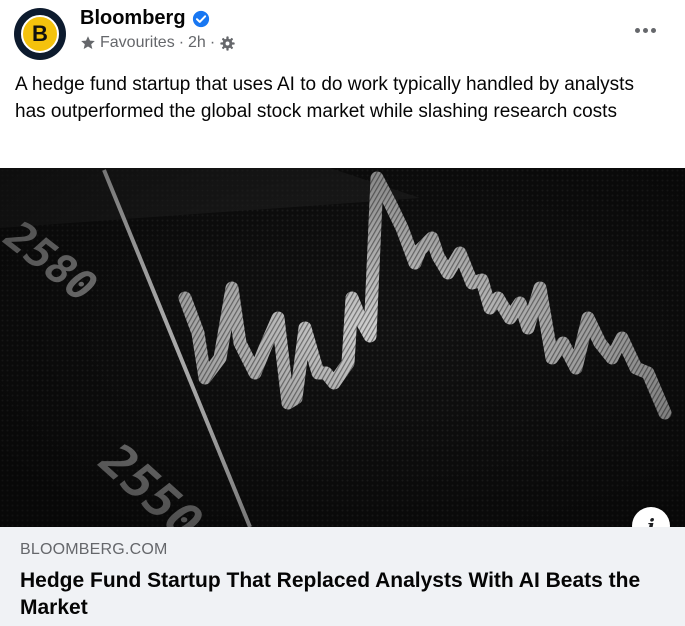 The image size is (685, 626). I want to click on verified-badge-icon, so click(200, 18).